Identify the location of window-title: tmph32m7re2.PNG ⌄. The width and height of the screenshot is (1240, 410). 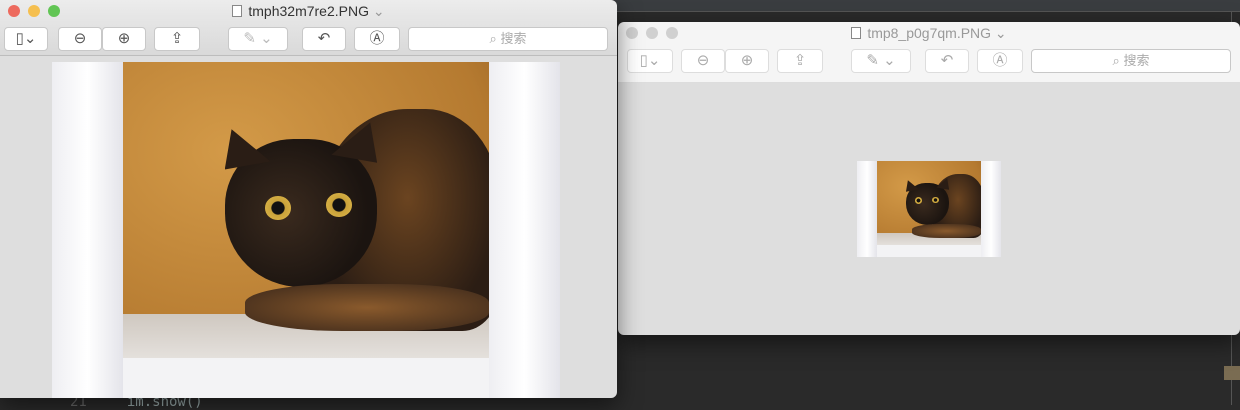
(308, 11).